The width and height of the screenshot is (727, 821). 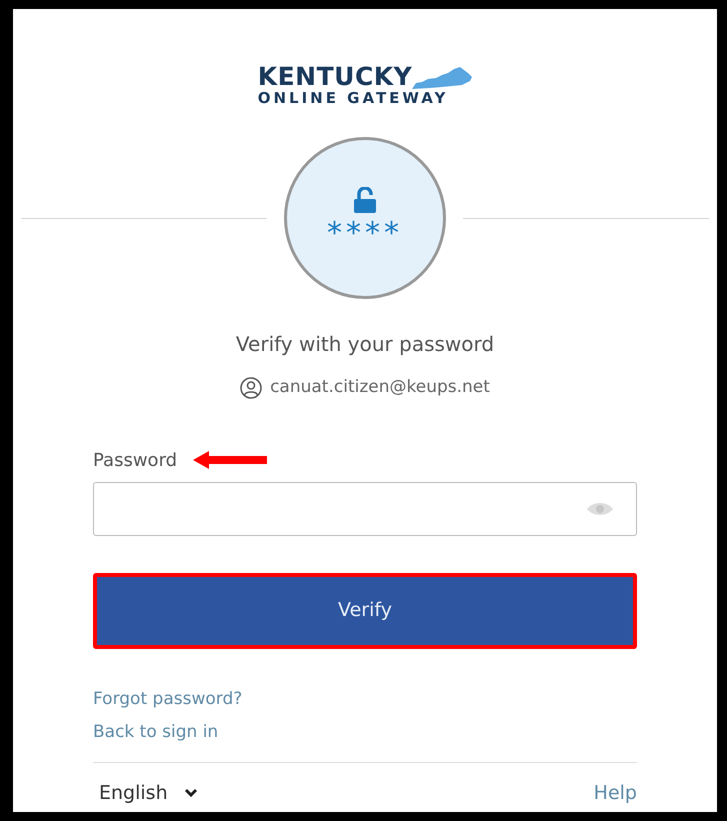 What do you see at coordinates (615, 792) in the screenshot?
I see `help-link: Help` at bounding box center [615, 792].